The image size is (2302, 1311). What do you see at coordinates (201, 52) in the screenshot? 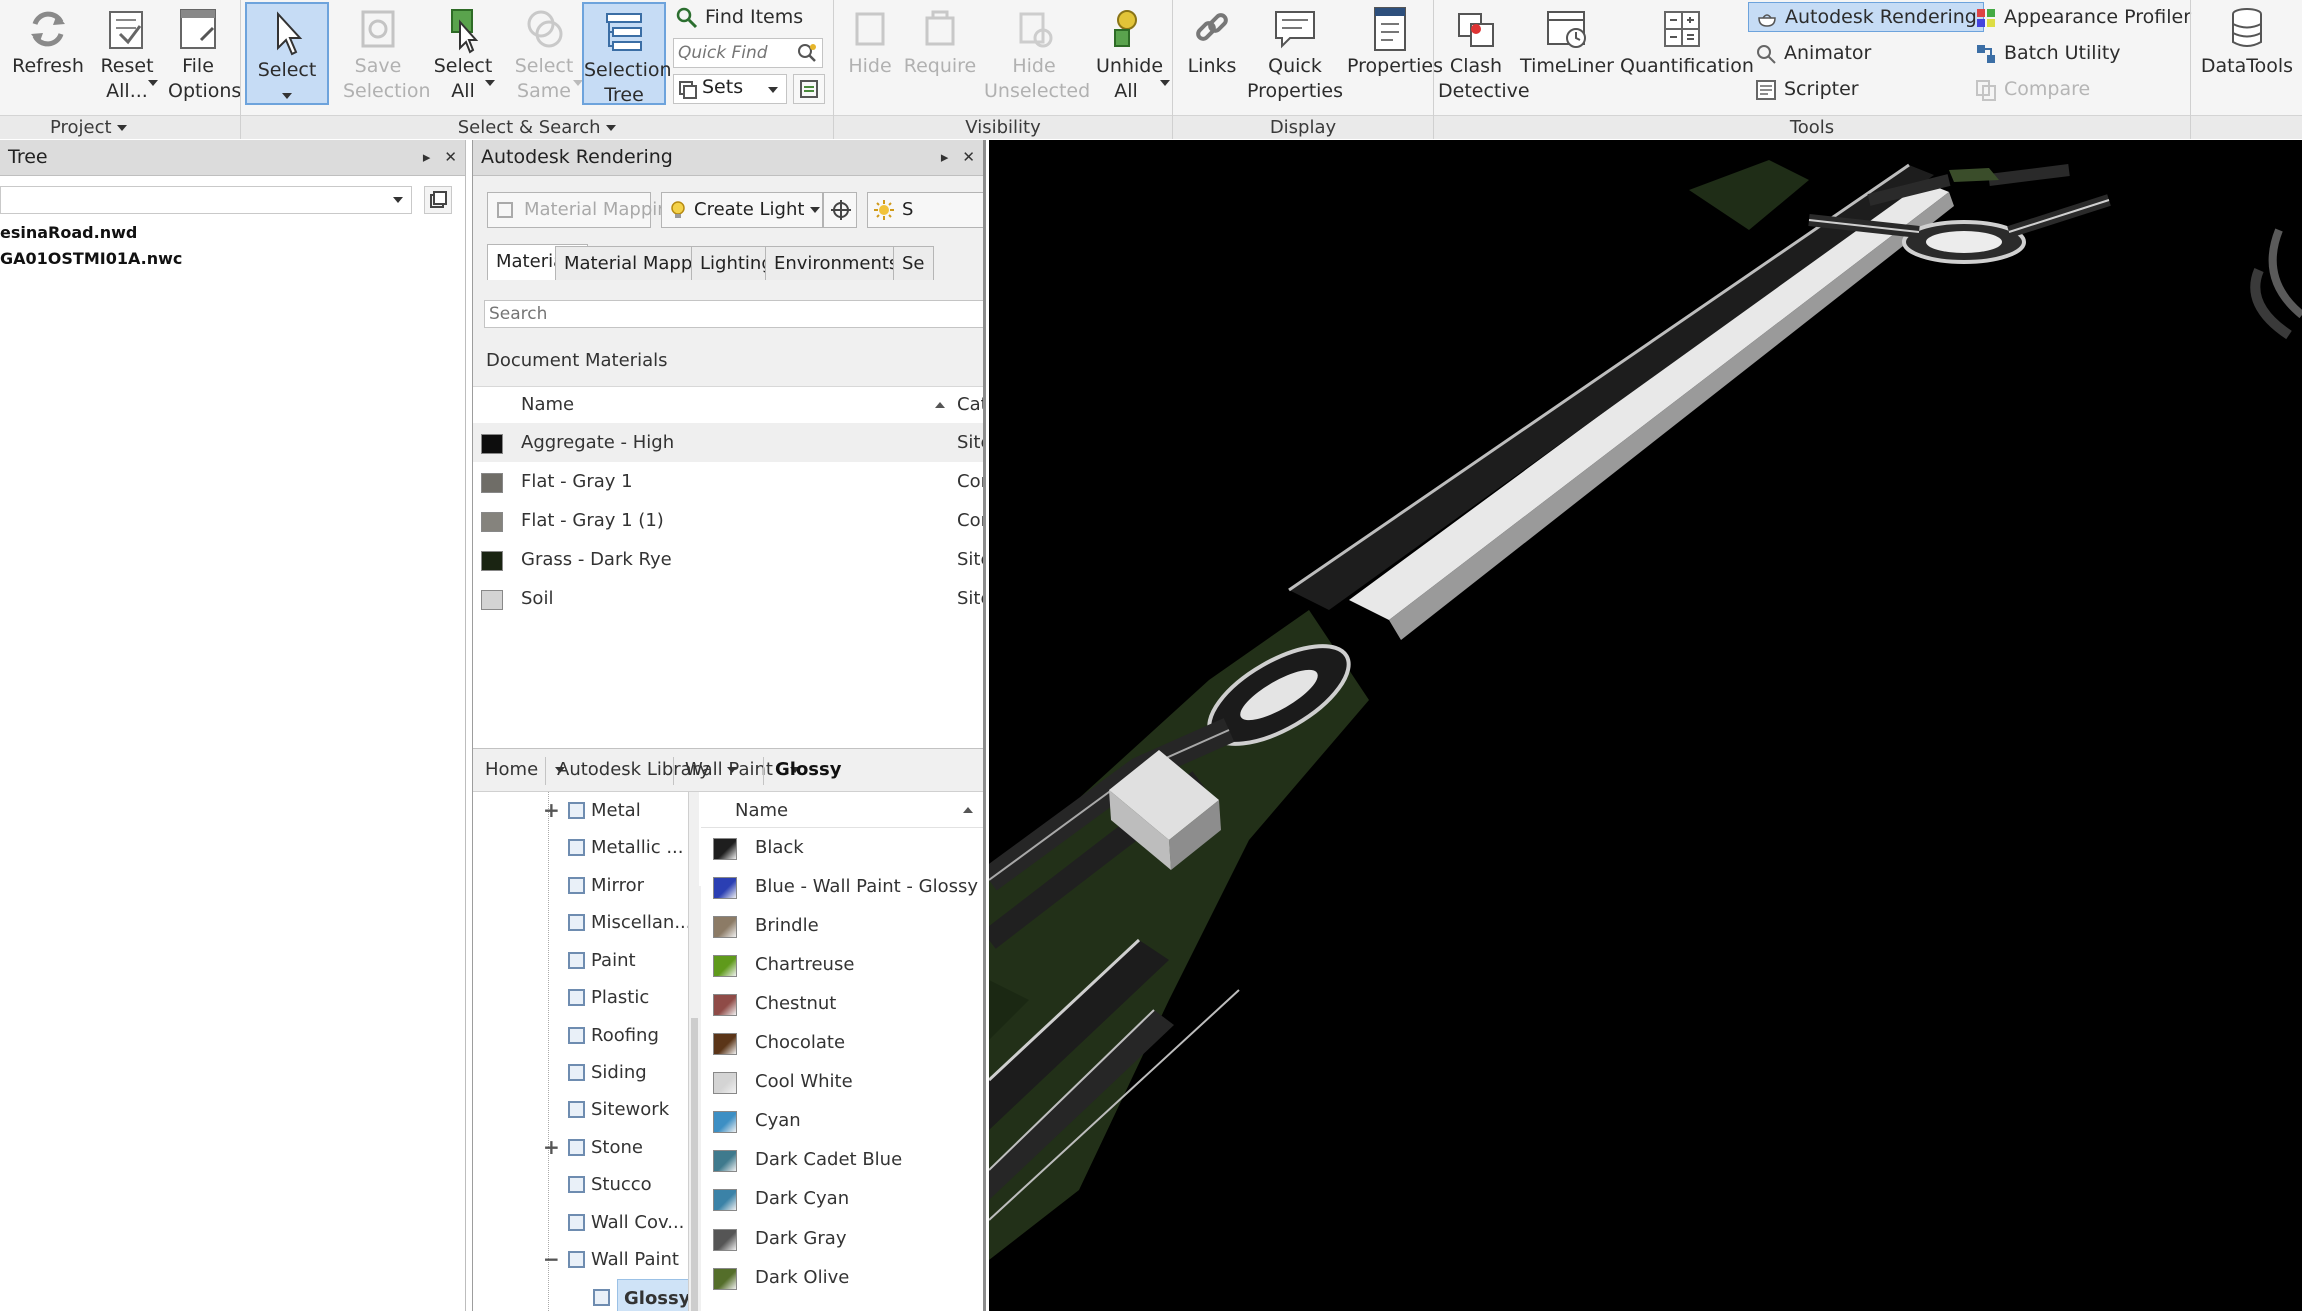
I see `file-options-button: File Options` at bounding box center [201, 52].